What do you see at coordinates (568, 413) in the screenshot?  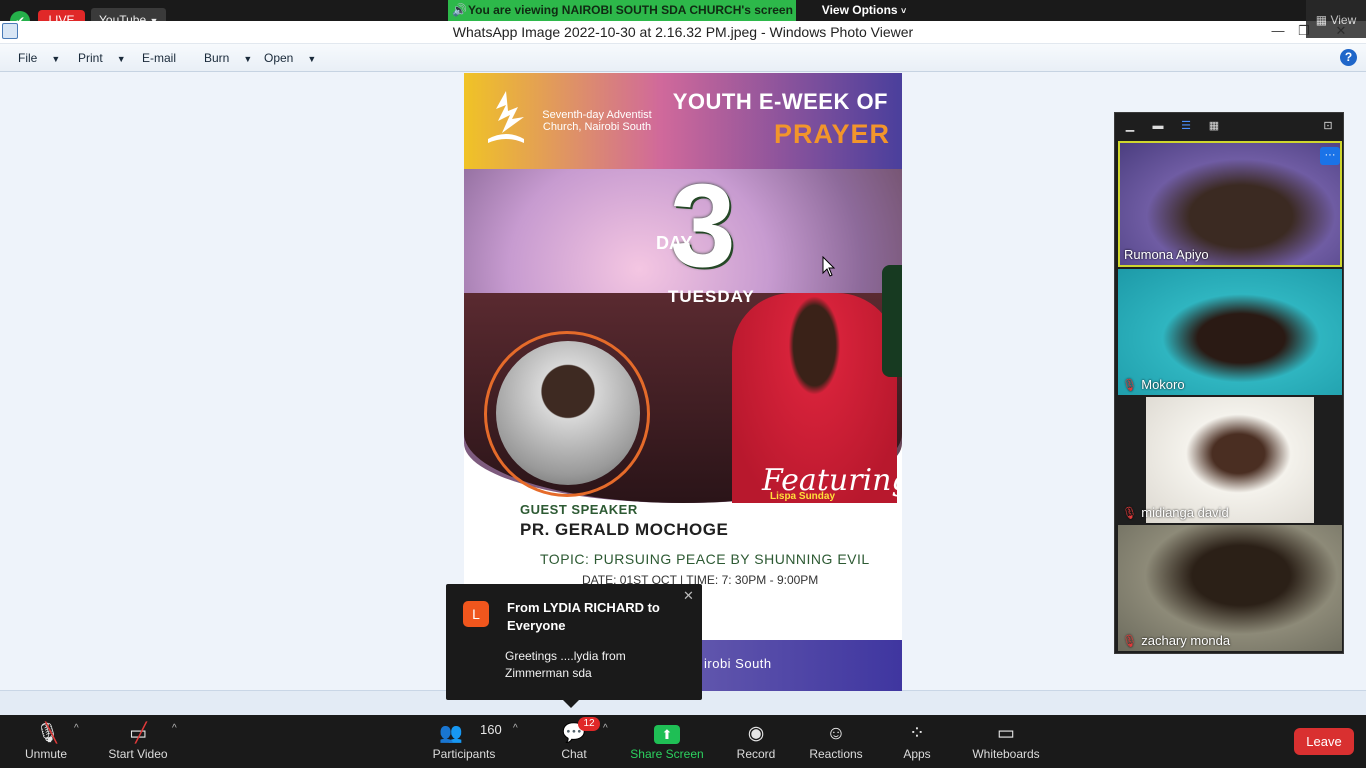 I see `speaker-photo` at bounding box center [568, 413].